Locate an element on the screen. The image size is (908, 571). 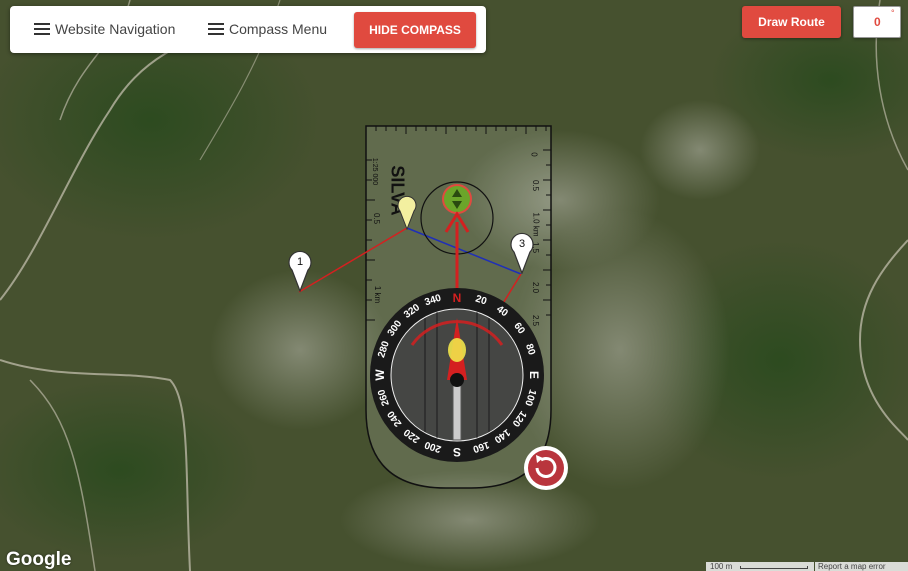
left-tick-label: 0.5 is located at coordinates (377, 218).